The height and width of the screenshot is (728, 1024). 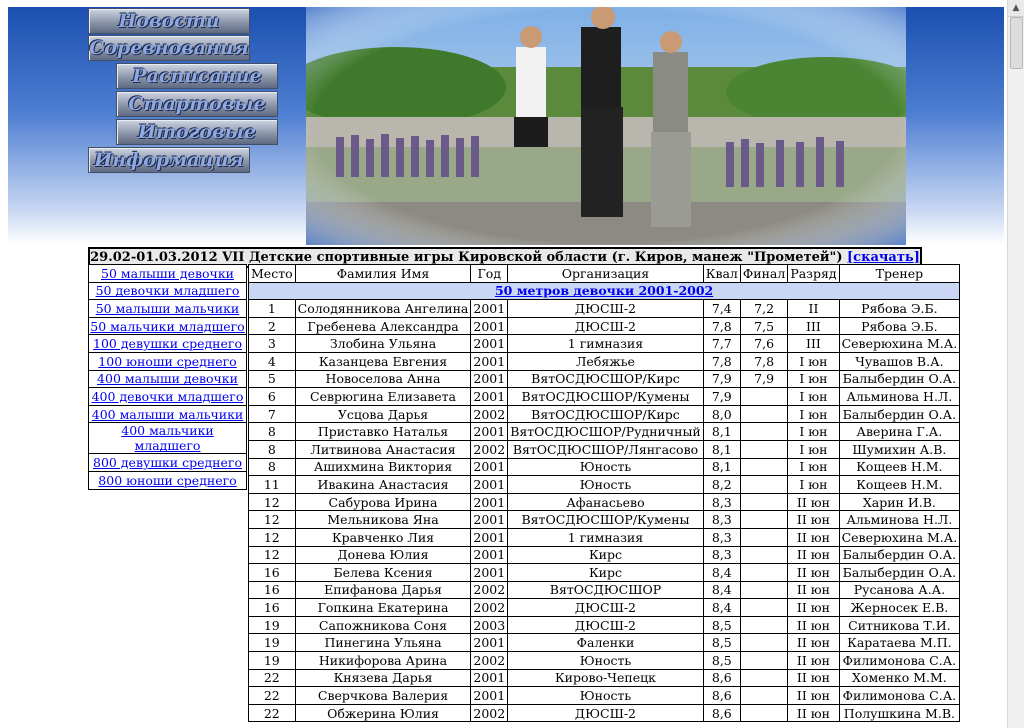 I want to click on sidebar-row: 50 мальчики младшего, so click(x=167, y=326).